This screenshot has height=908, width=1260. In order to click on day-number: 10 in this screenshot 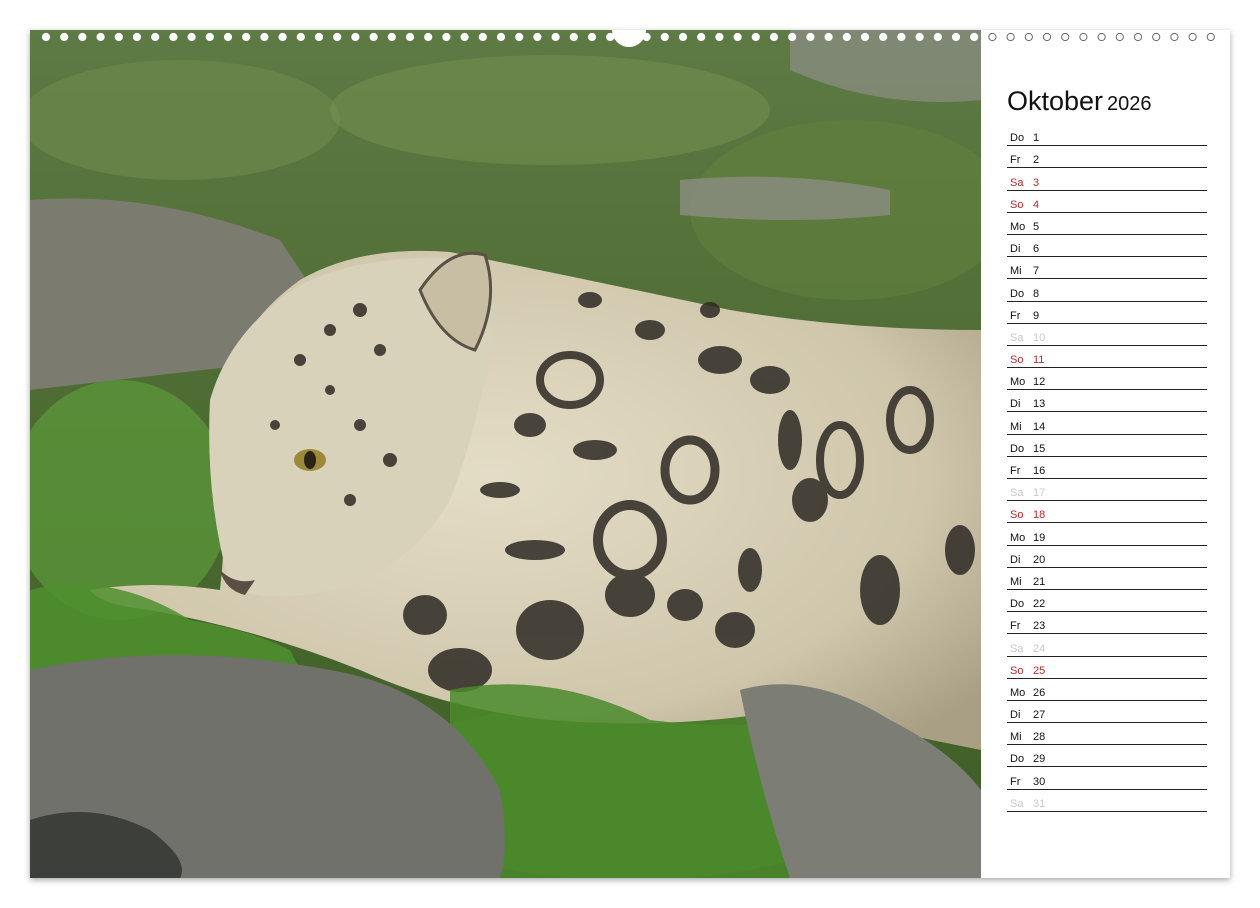, I will do `click(1039, 337)`.